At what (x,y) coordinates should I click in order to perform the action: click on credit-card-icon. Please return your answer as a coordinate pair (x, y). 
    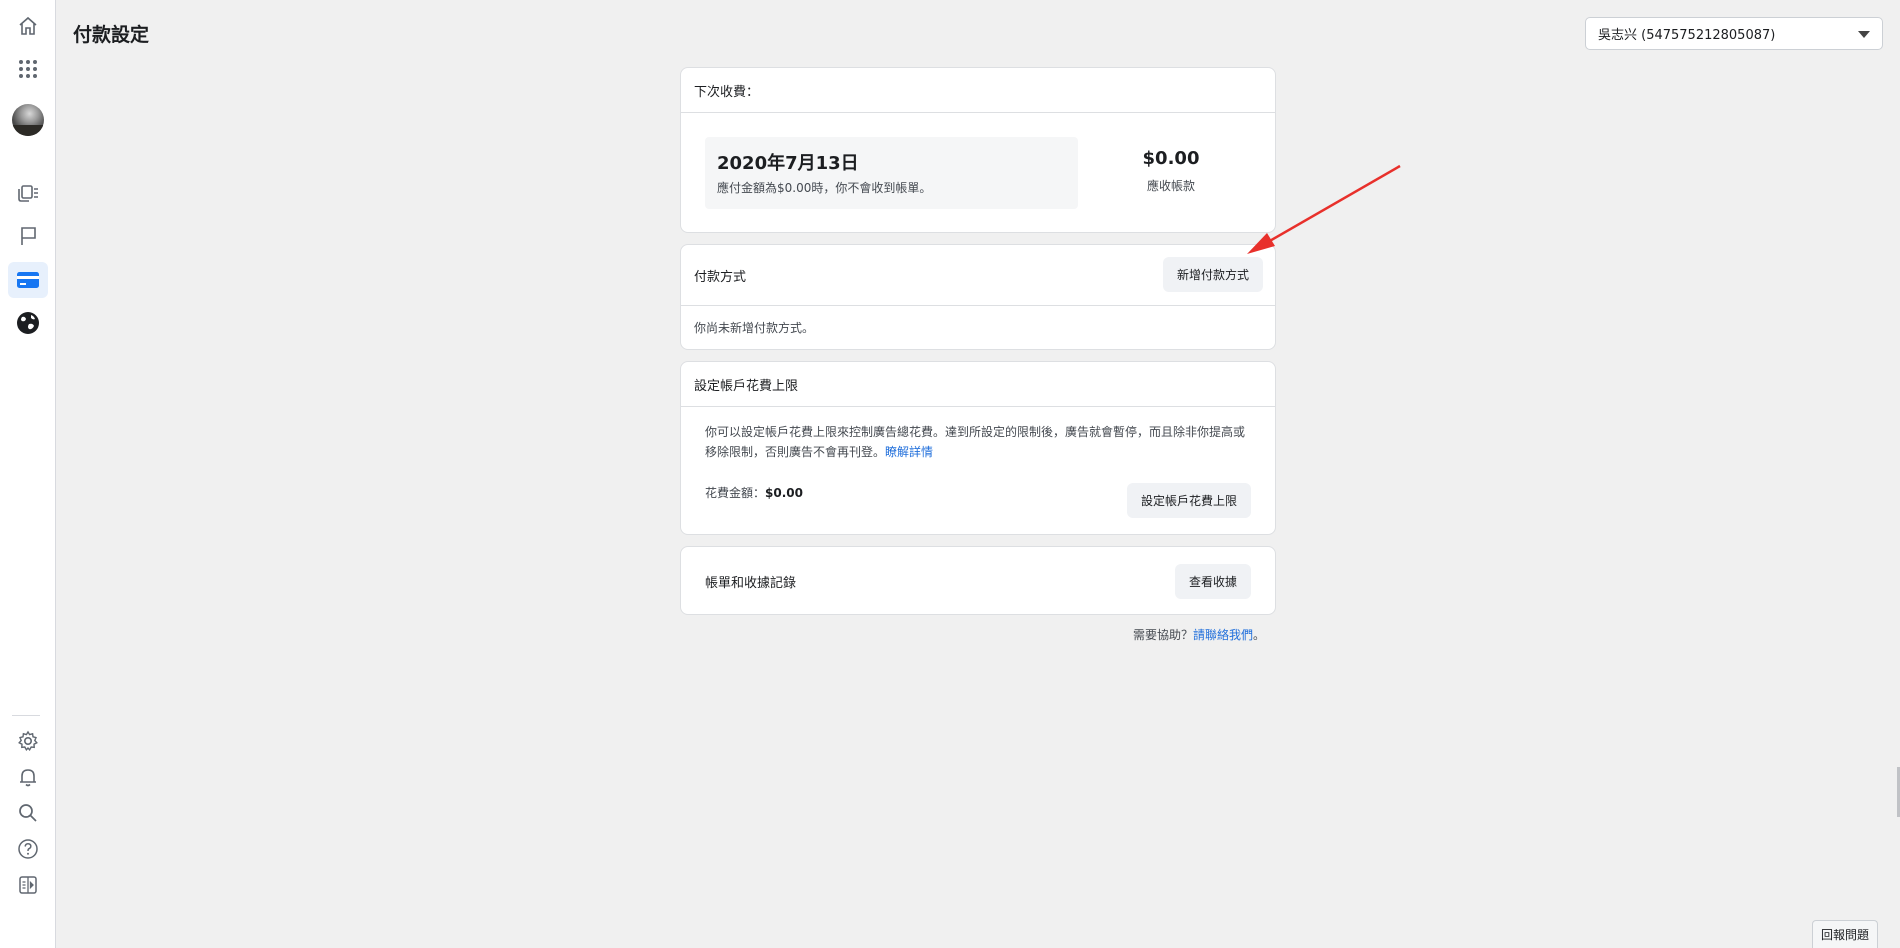
    Looking at the image, I should click on (28, 280).